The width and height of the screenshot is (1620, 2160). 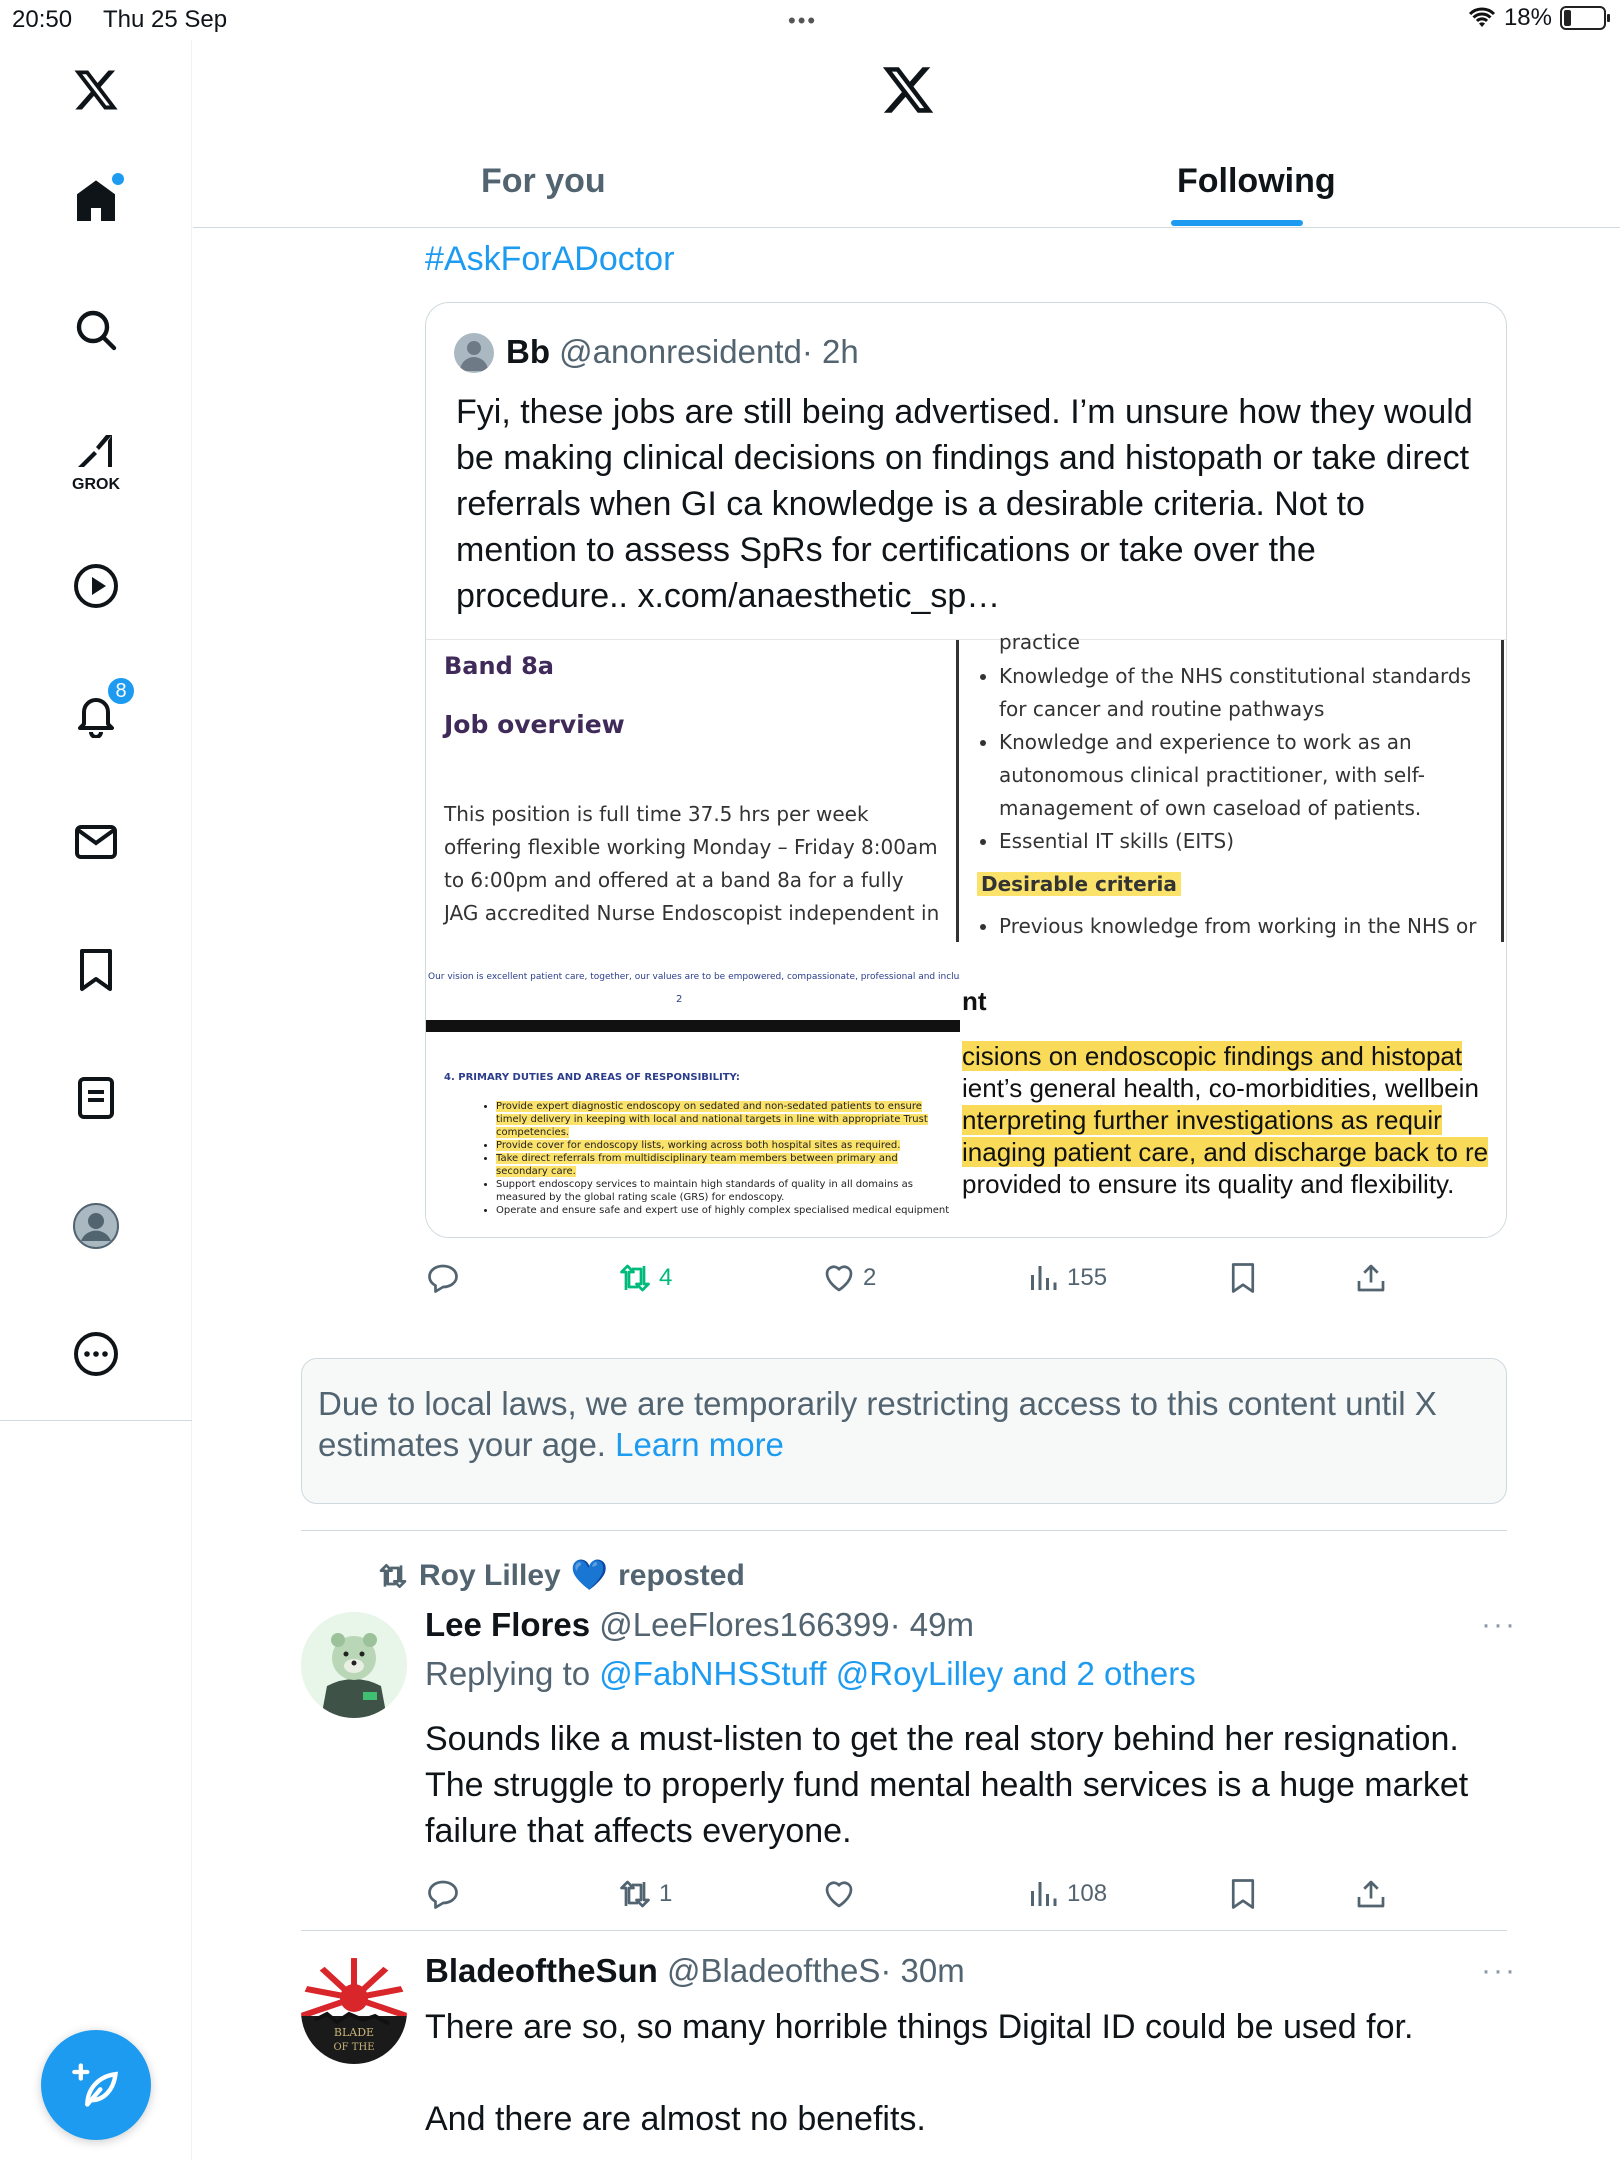 I want to click on author-handle: @BladeoftheS, so click(x=773, y=1970).